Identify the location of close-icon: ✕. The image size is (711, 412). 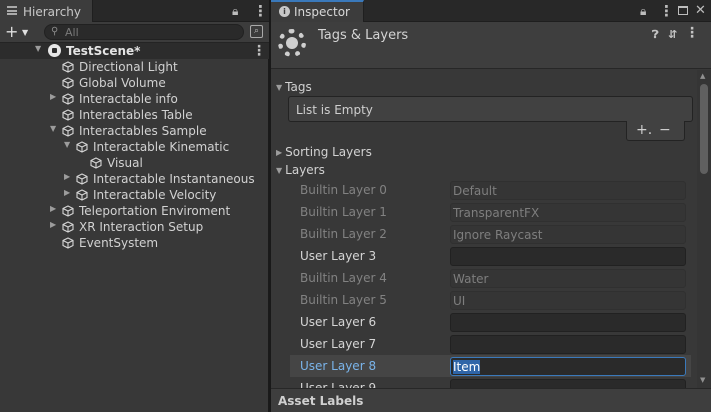
(700, 10).